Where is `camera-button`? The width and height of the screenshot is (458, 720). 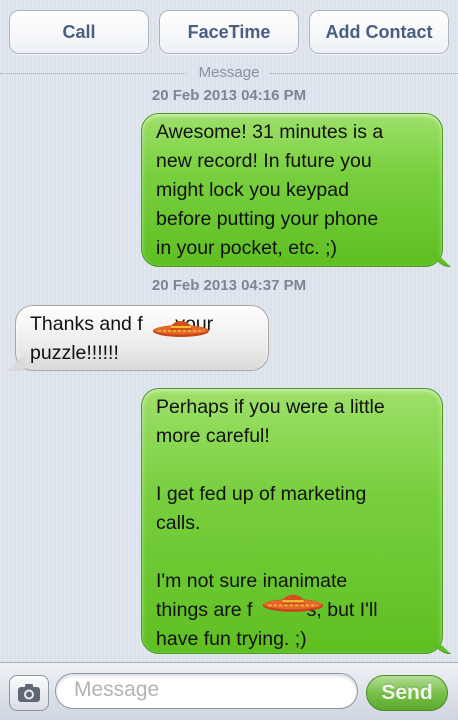
camera-button is located at coordinates (29, 693).